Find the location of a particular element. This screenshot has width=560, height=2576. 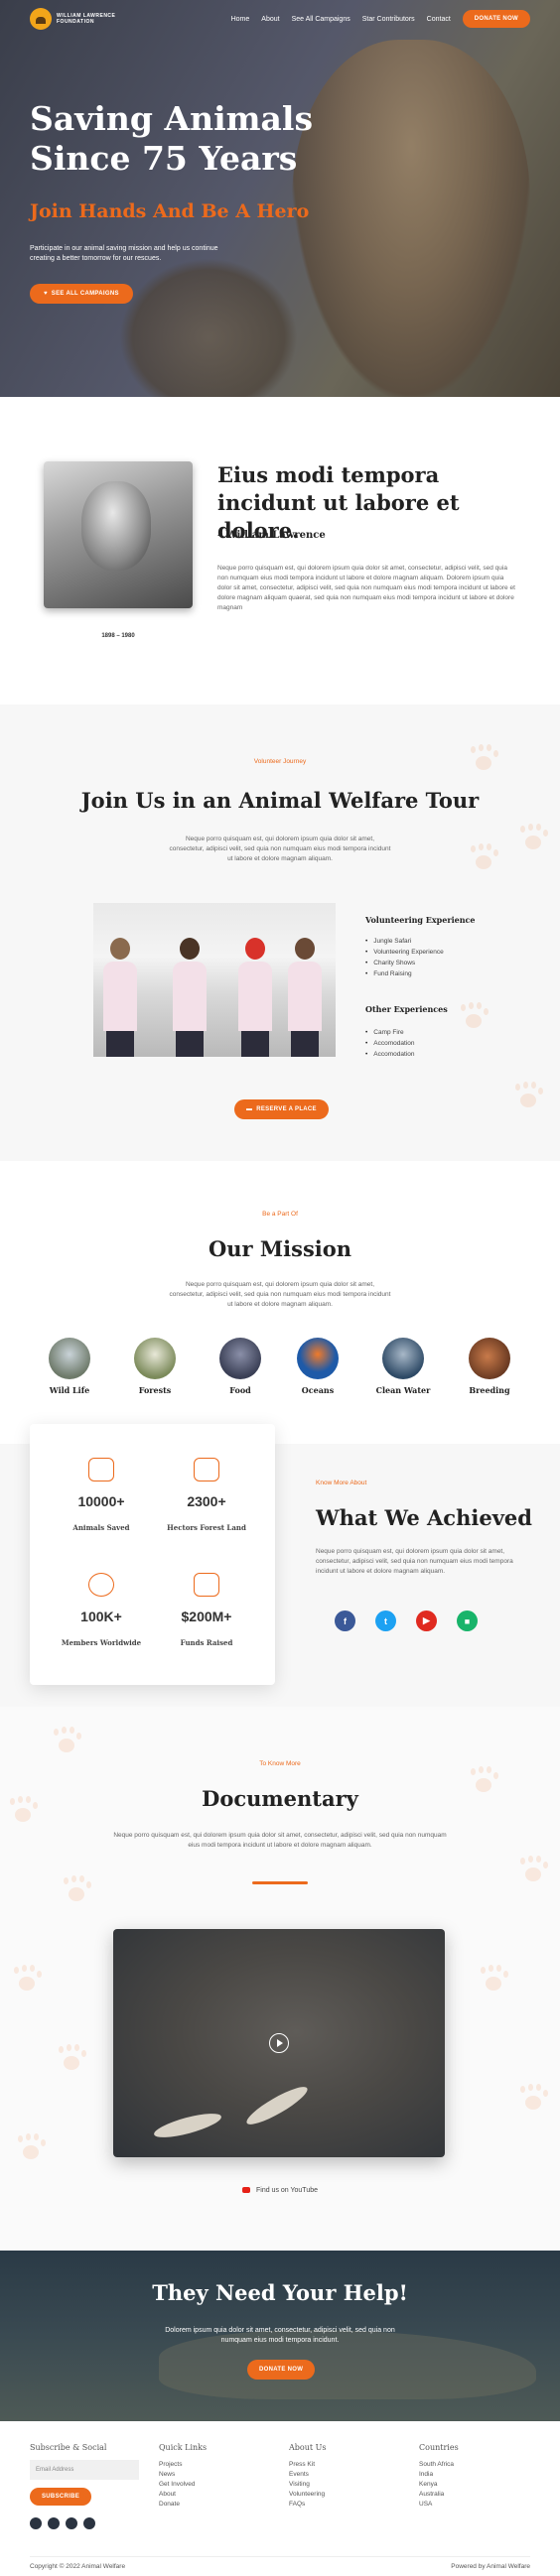

donation-icon is located at coordinates (206, 1585).